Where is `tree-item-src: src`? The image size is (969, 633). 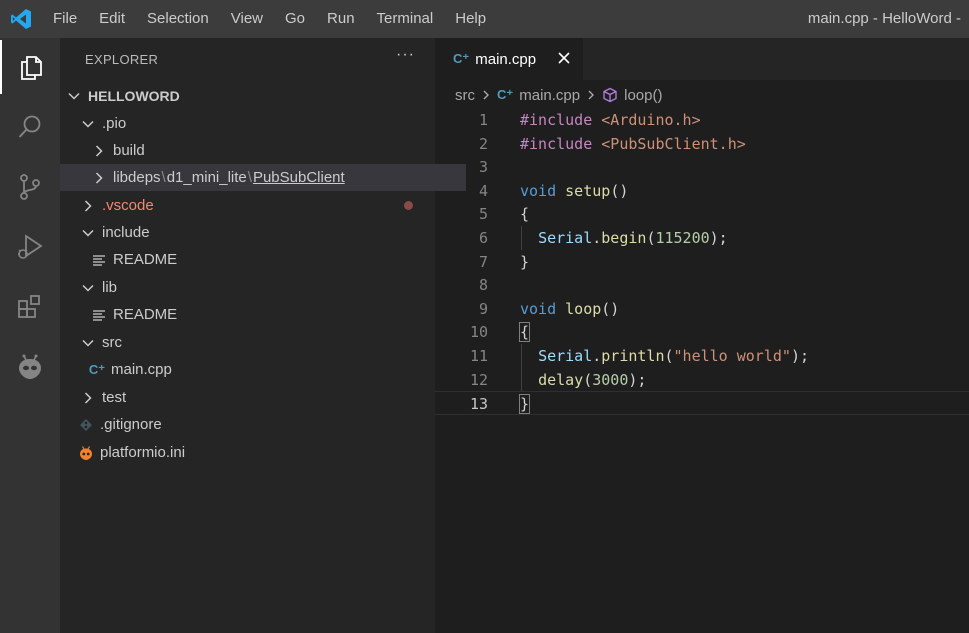
tree-item-src: src is located at coordinates (257, 342).